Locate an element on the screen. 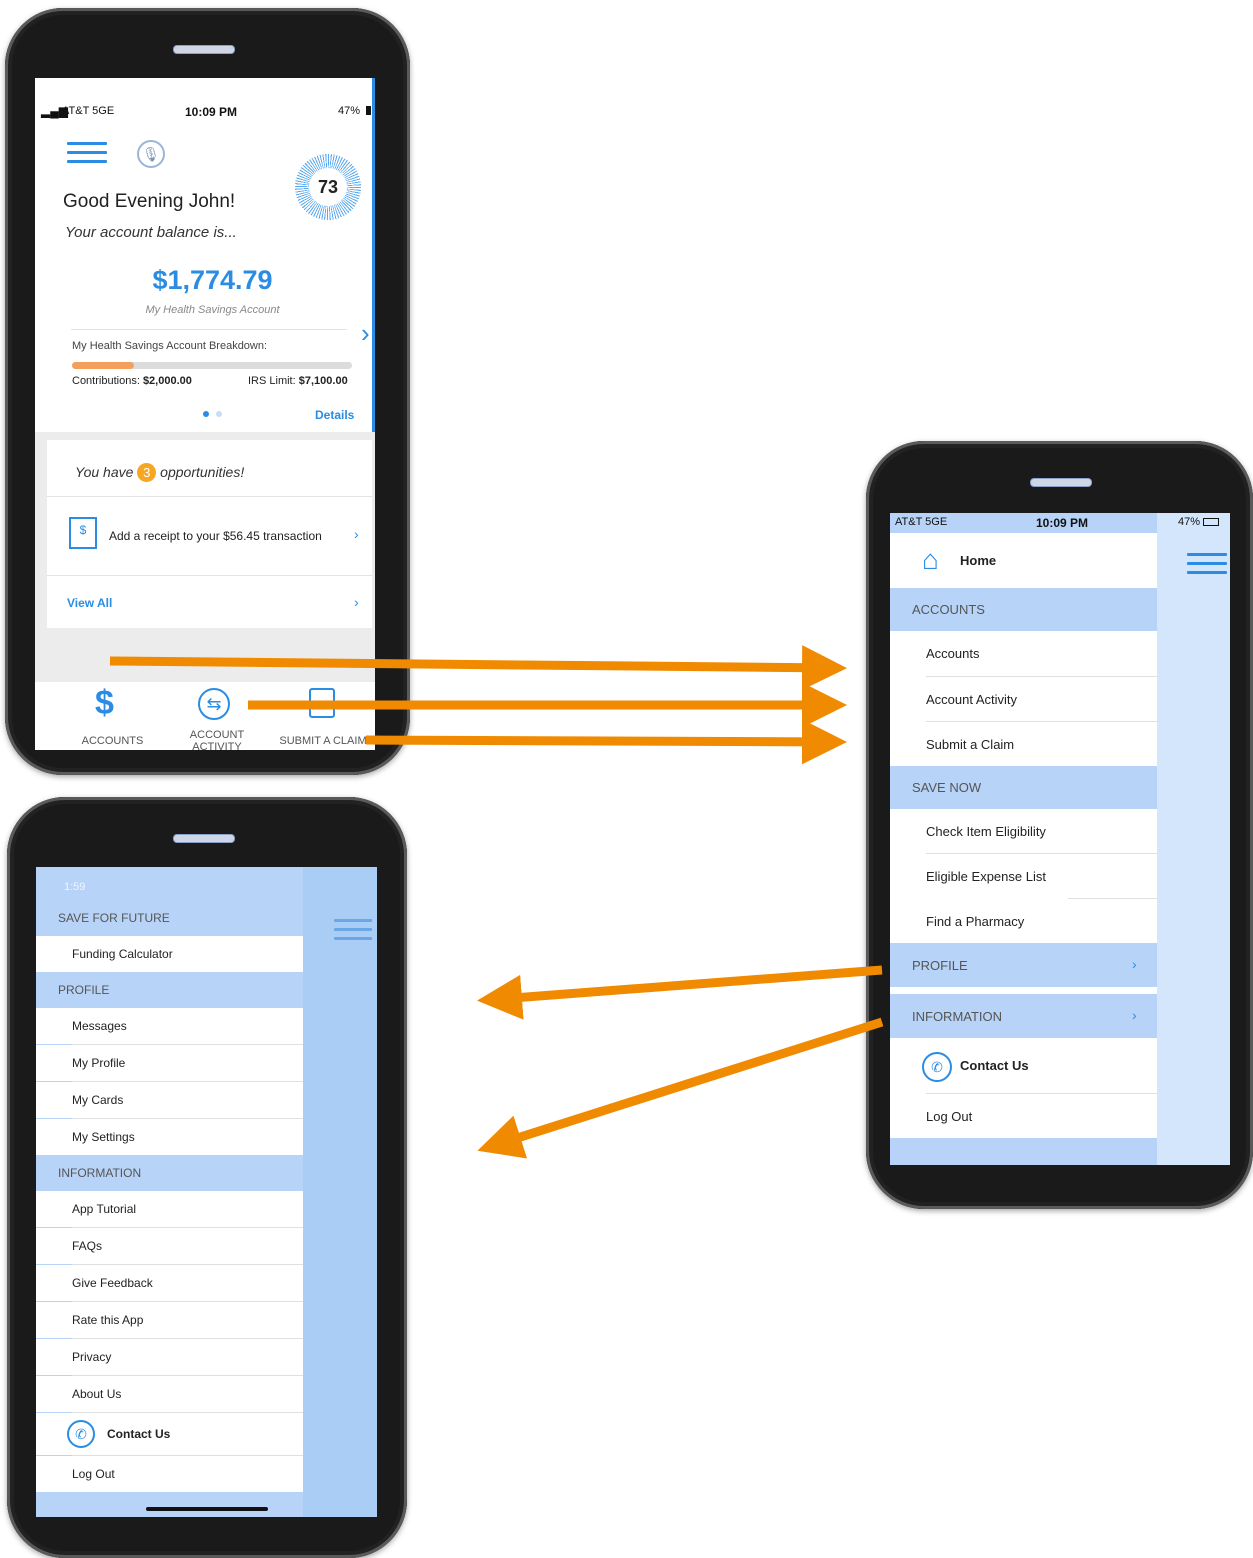  arrow-profile is located at coordinates (680, 992).